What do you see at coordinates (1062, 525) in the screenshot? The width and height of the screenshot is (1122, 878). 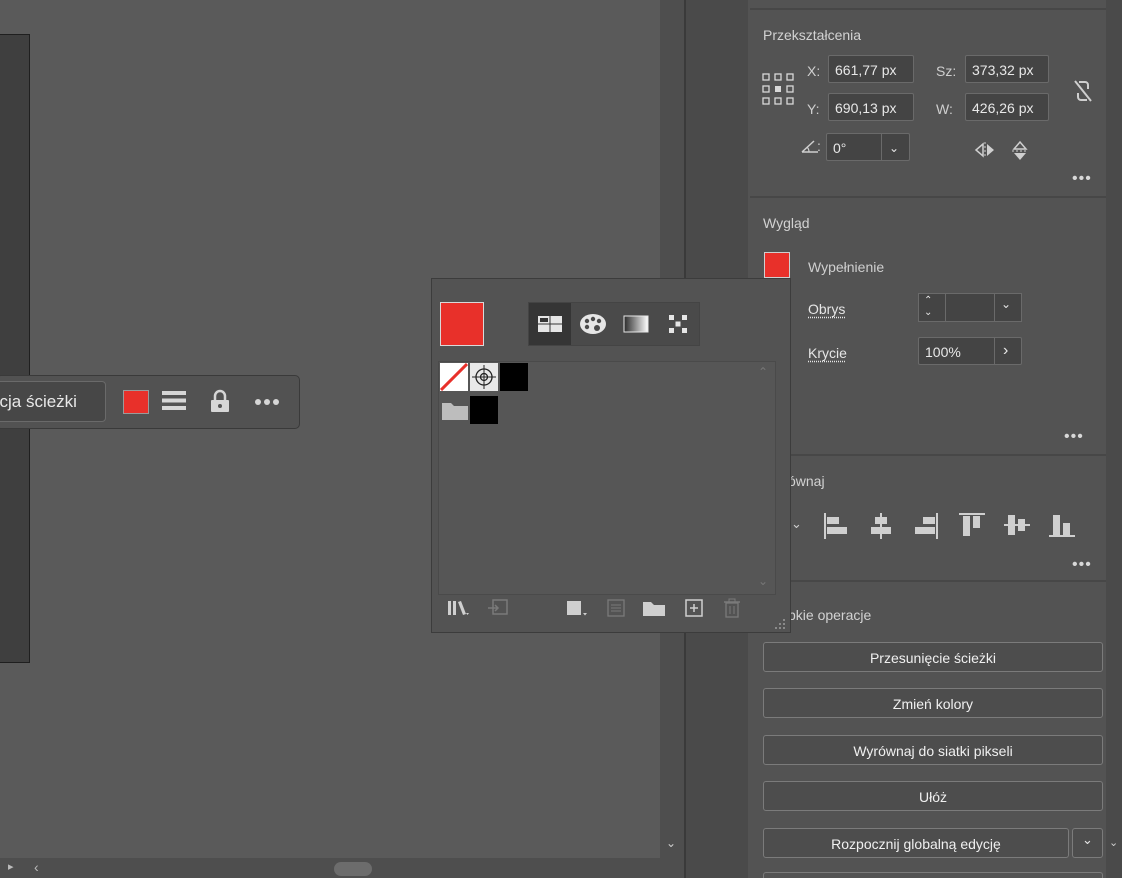 I see `align-bottom-icon` at bounding box center [1062, 525].